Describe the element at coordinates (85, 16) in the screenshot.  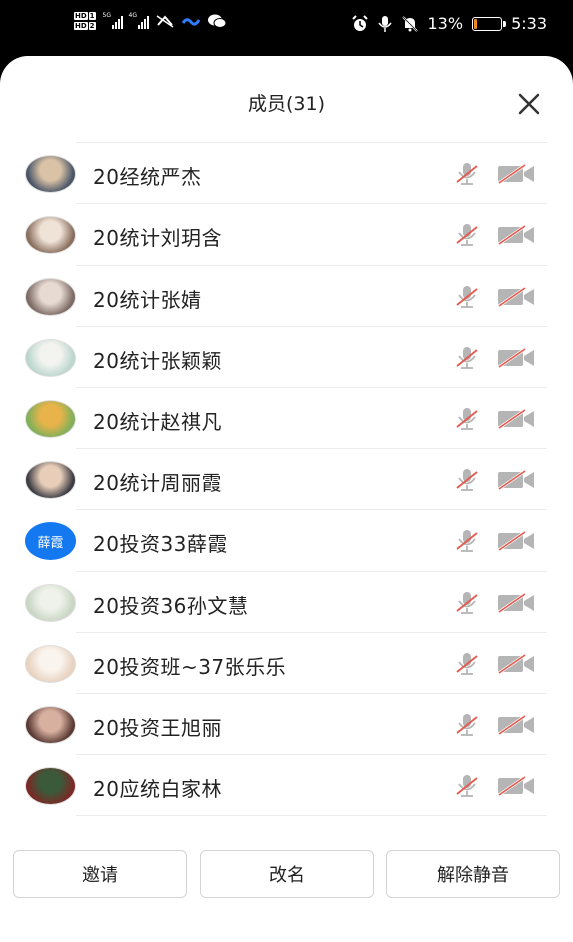
I see `hd-indicator-1: HD 1` at that location.